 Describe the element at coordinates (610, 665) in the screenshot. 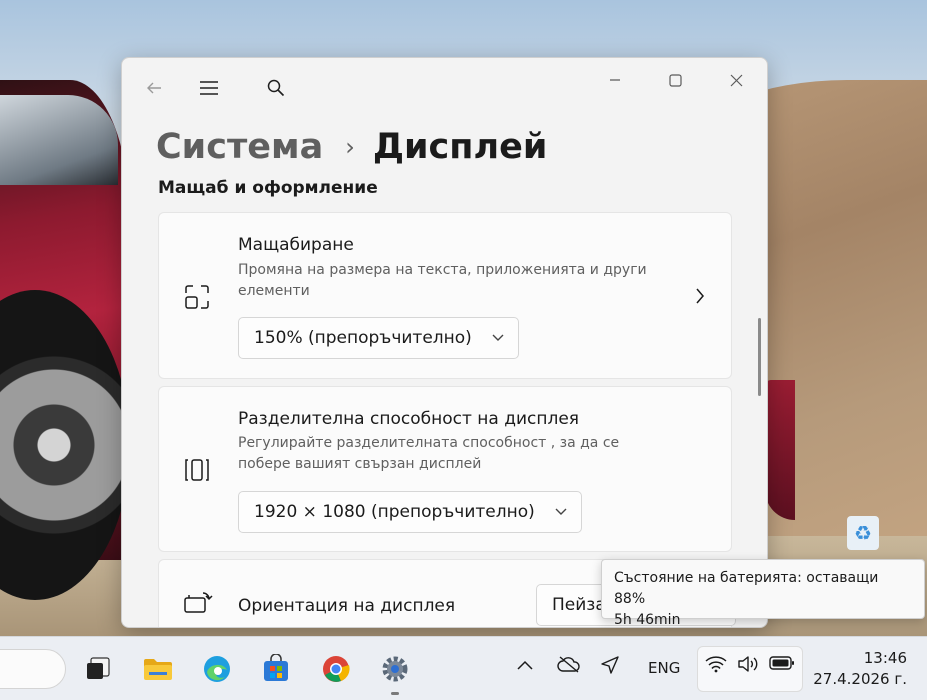

I see `location-arrow-icon` at that location.